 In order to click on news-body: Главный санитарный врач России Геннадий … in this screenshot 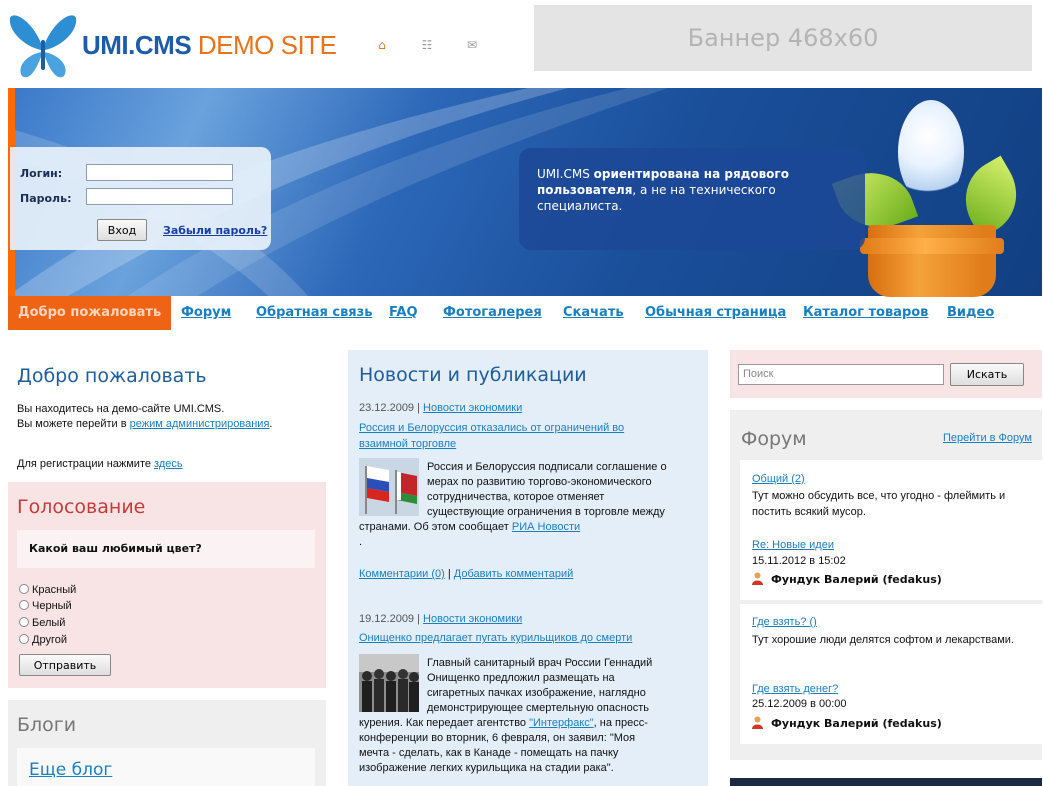, I will do `click(529, 716)`.